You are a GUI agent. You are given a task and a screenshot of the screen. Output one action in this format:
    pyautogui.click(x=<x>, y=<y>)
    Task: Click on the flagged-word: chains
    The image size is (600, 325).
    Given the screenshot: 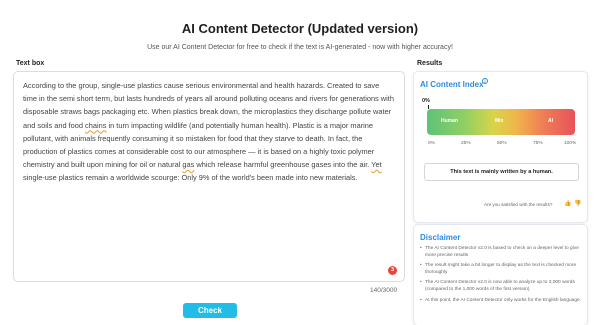 What is the action you would take?
    pyautogui.click(x=95, y=125)
    